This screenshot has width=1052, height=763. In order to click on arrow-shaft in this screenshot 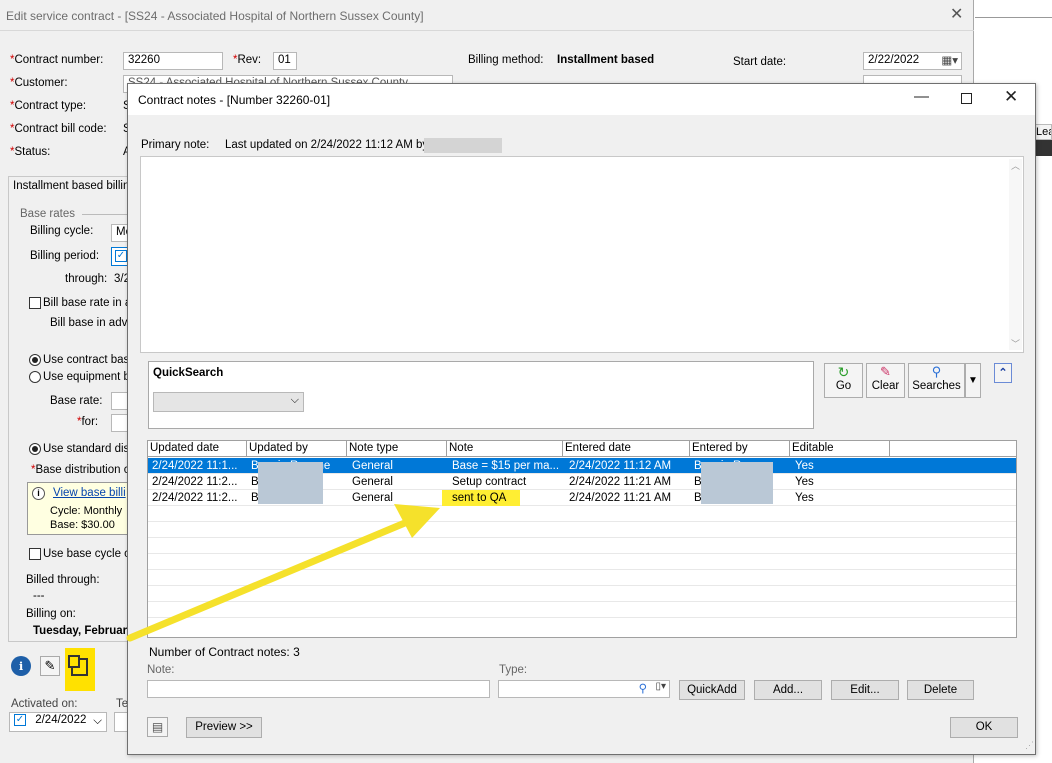, I will do `click(271, 579)`.